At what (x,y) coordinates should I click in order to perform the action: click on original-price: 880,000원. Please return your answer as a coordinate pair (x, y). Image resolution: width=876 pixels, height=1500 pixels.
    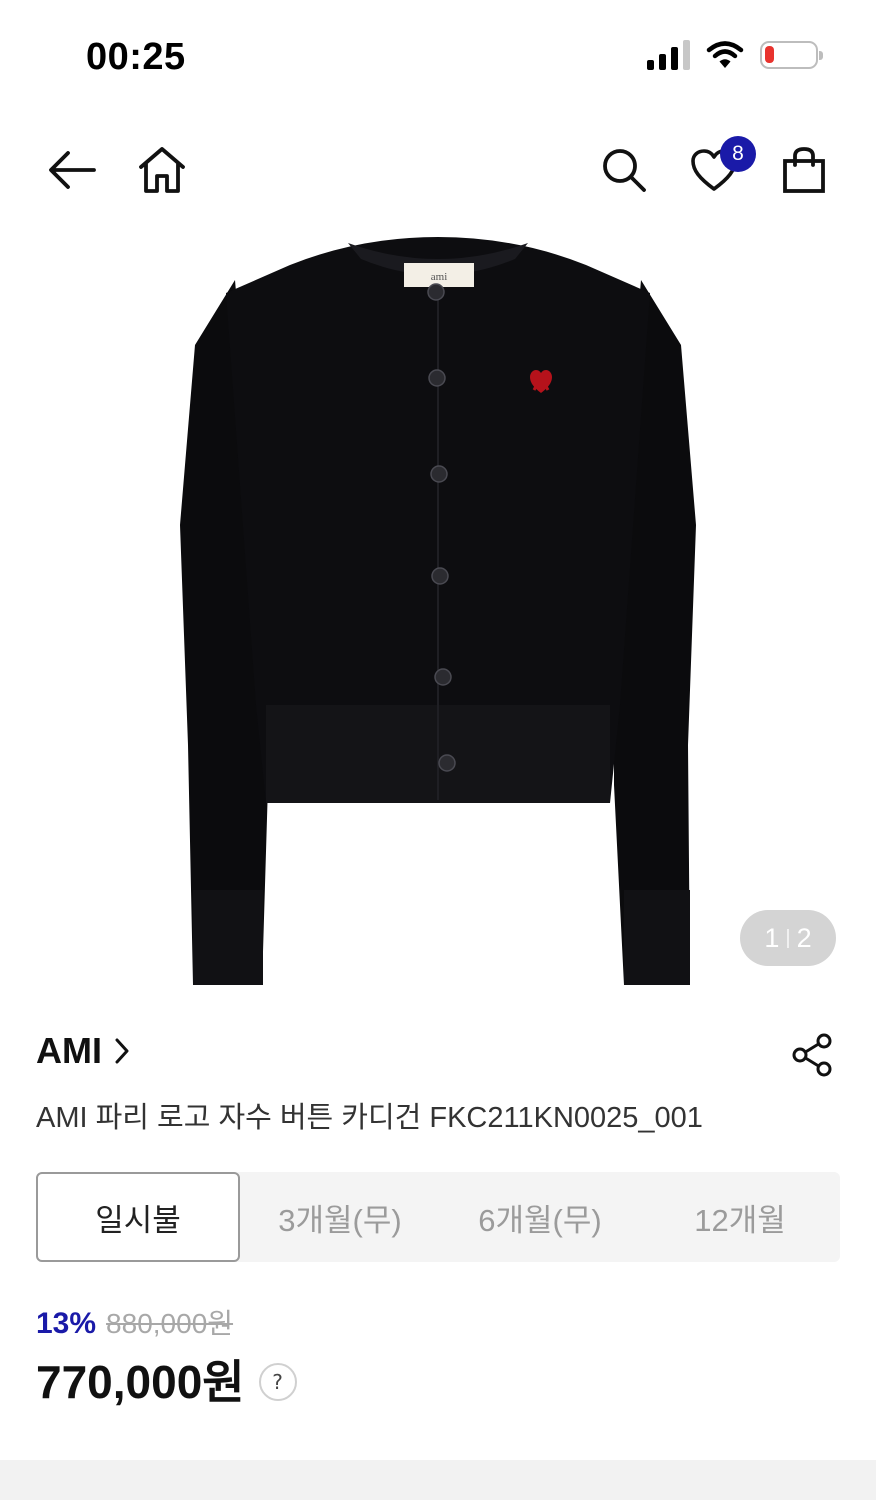
    Looking at the image, I should click on (170, 1323).